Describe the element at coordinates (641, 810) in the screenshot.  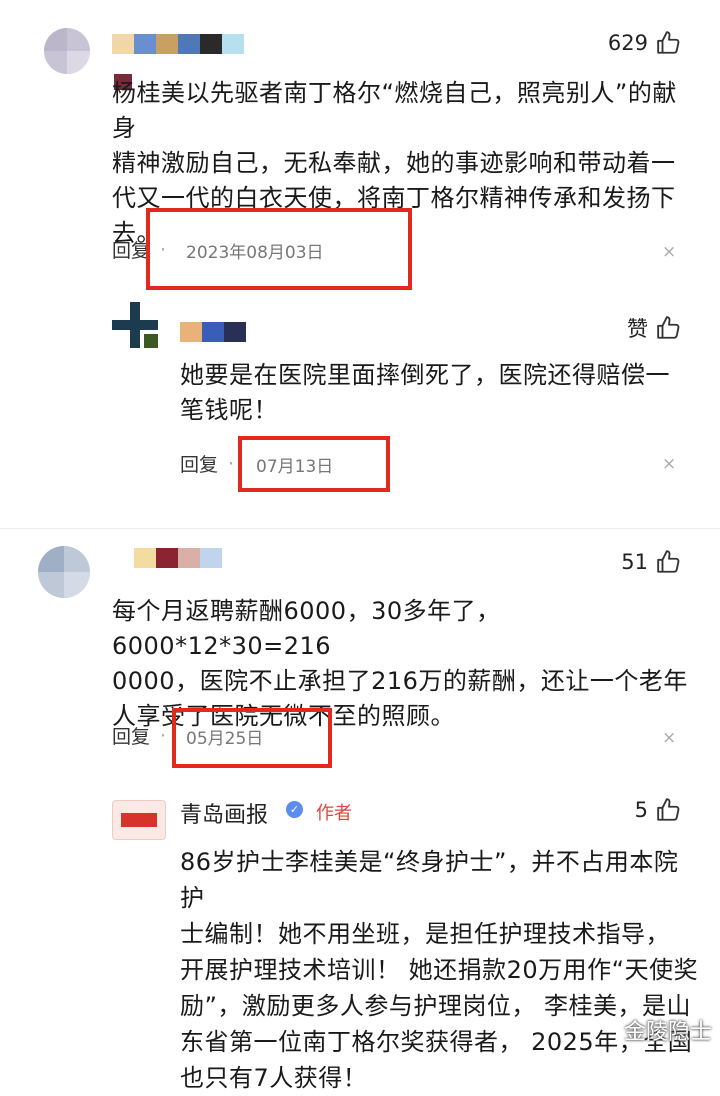
I see `like-count-value: 5` at that location.